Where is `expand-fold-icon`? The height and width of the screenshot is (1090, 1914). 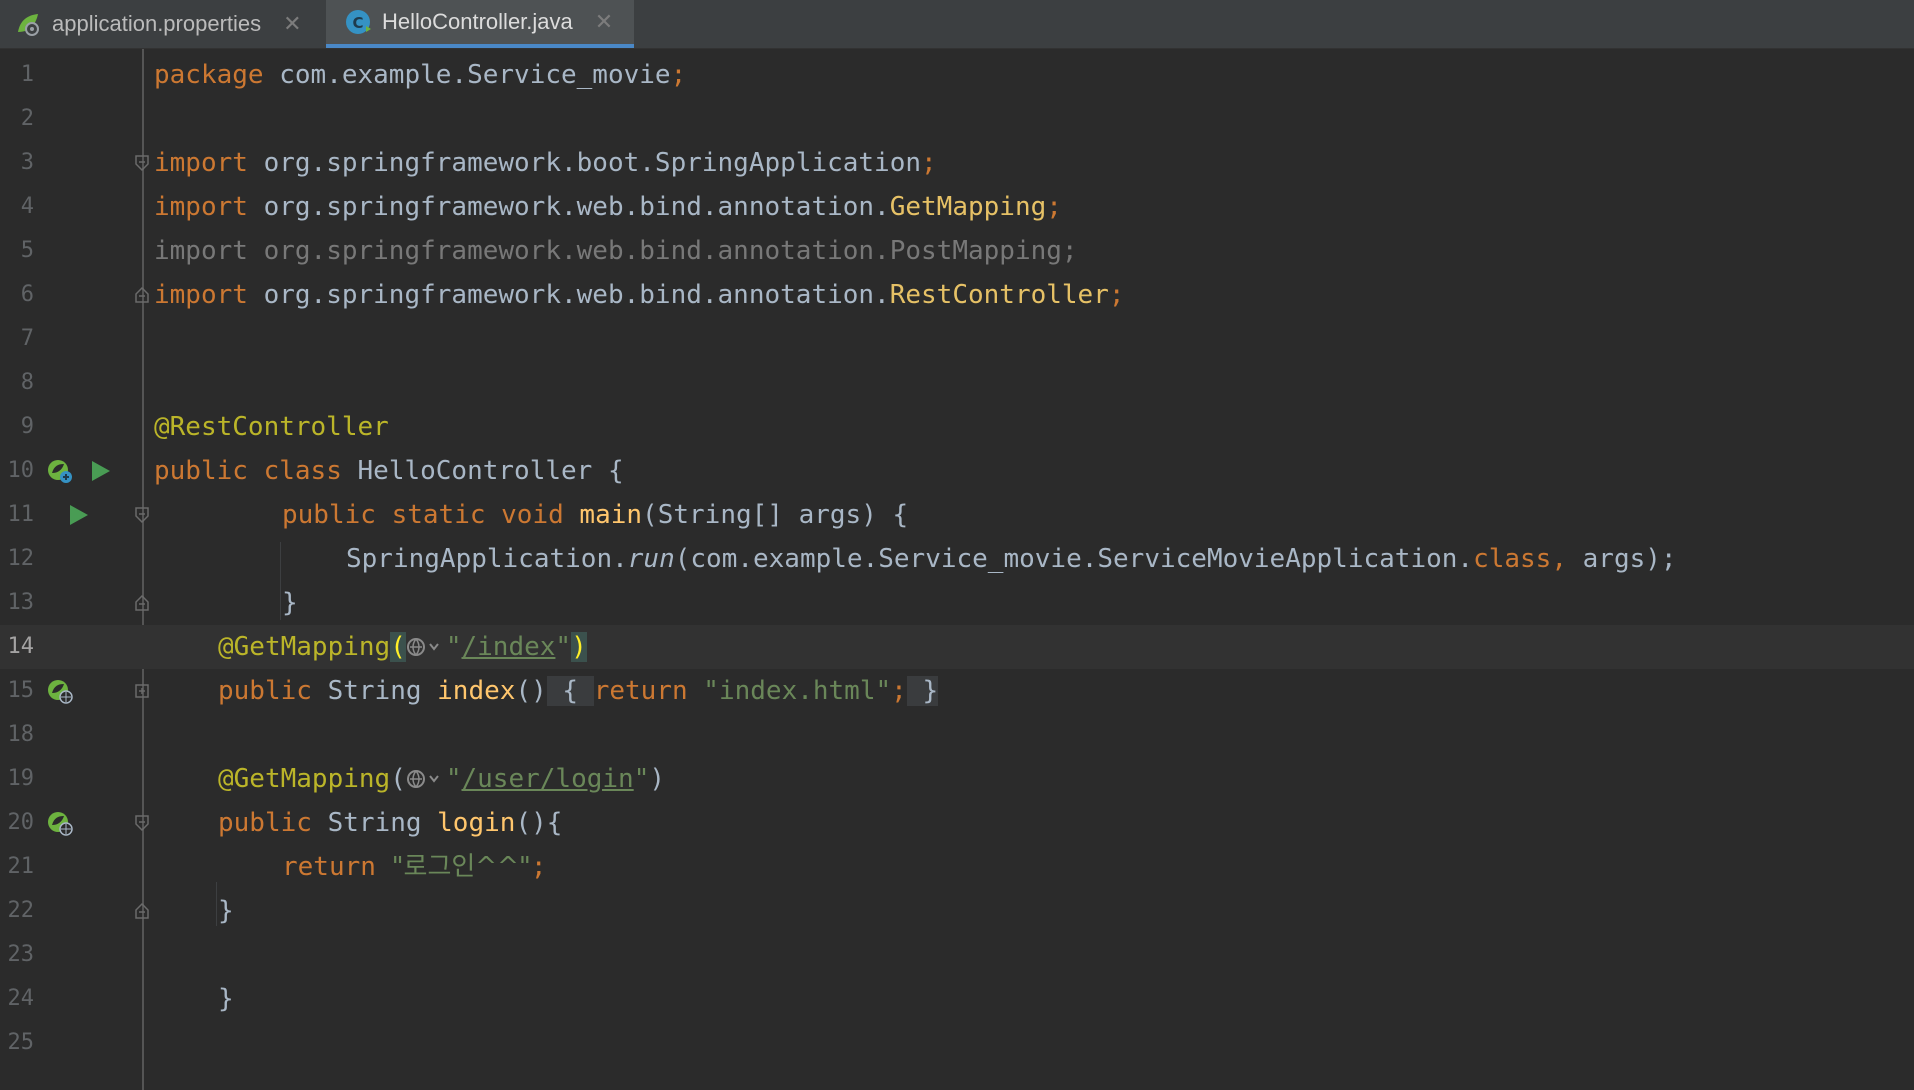
expand-fold-icon is located at coordinates (142, 691).